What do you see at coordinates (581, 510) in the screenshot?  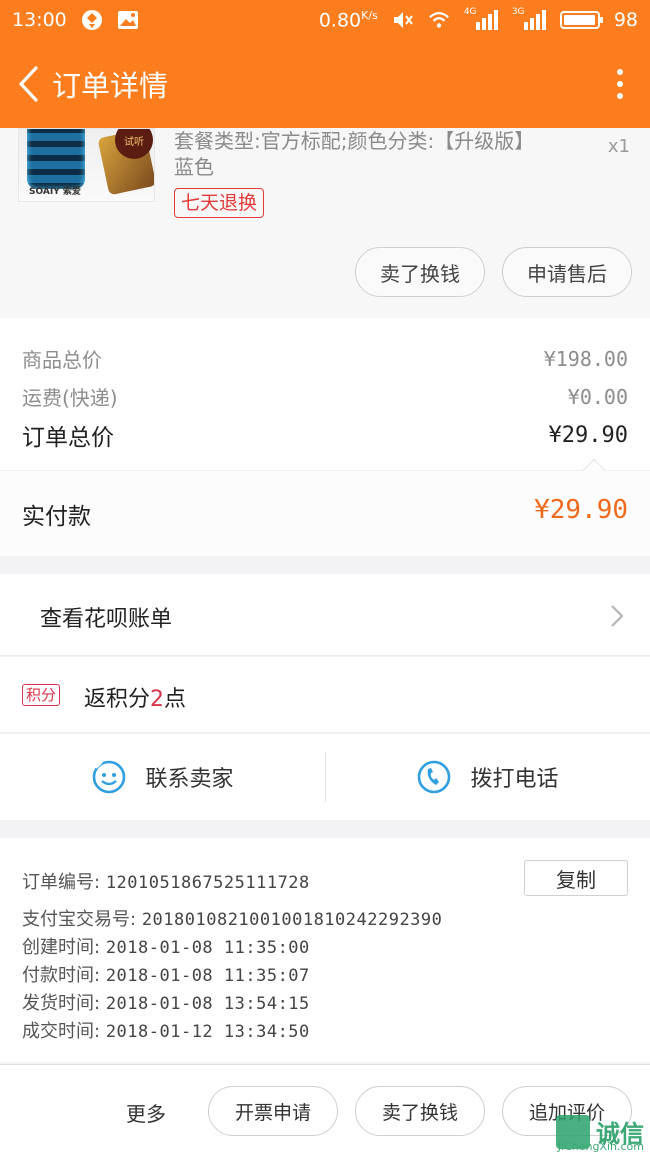 I see `paid-value: ¥29.90` at bounding box center [581, 510].